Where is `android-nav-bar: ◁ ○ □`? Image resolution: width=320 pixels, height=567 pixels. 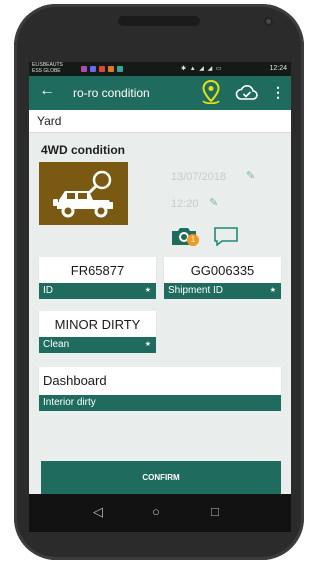 android-nav-bar: ◁ ○ □ is located at coordinates (160, 513).